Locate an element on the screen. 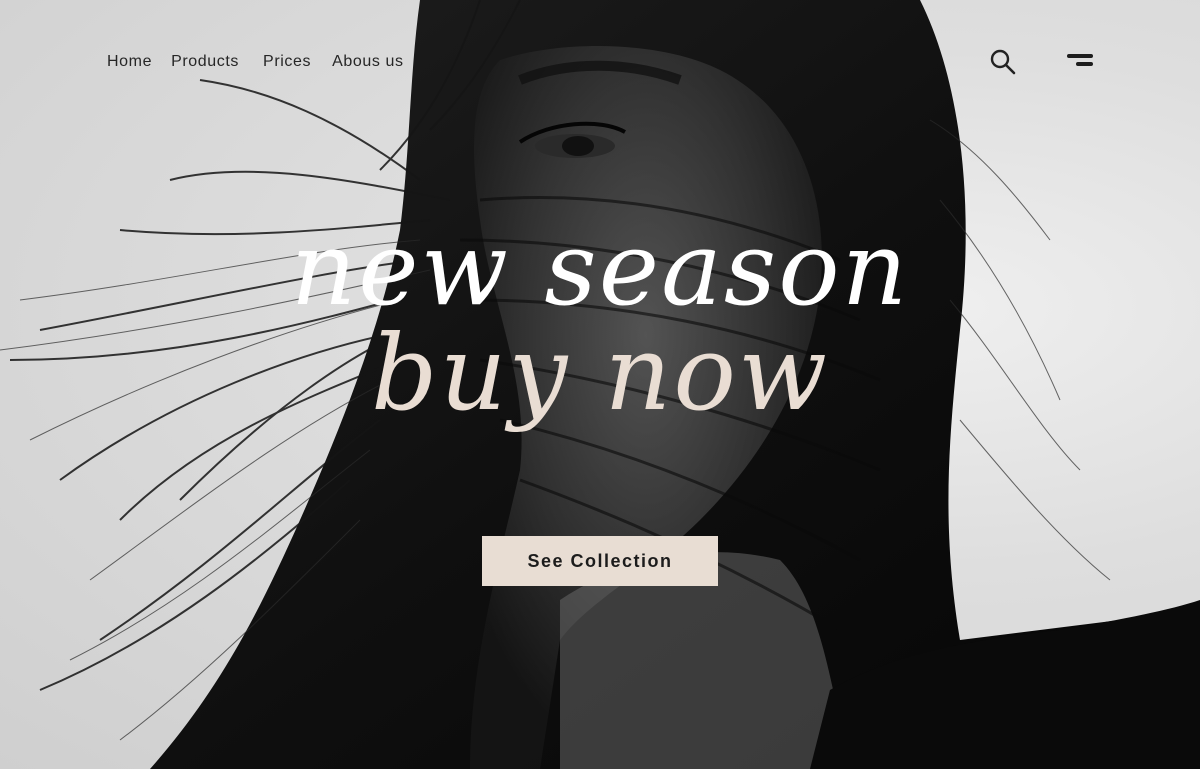  menu-icon-bar is located at coordinates (1084, 64).